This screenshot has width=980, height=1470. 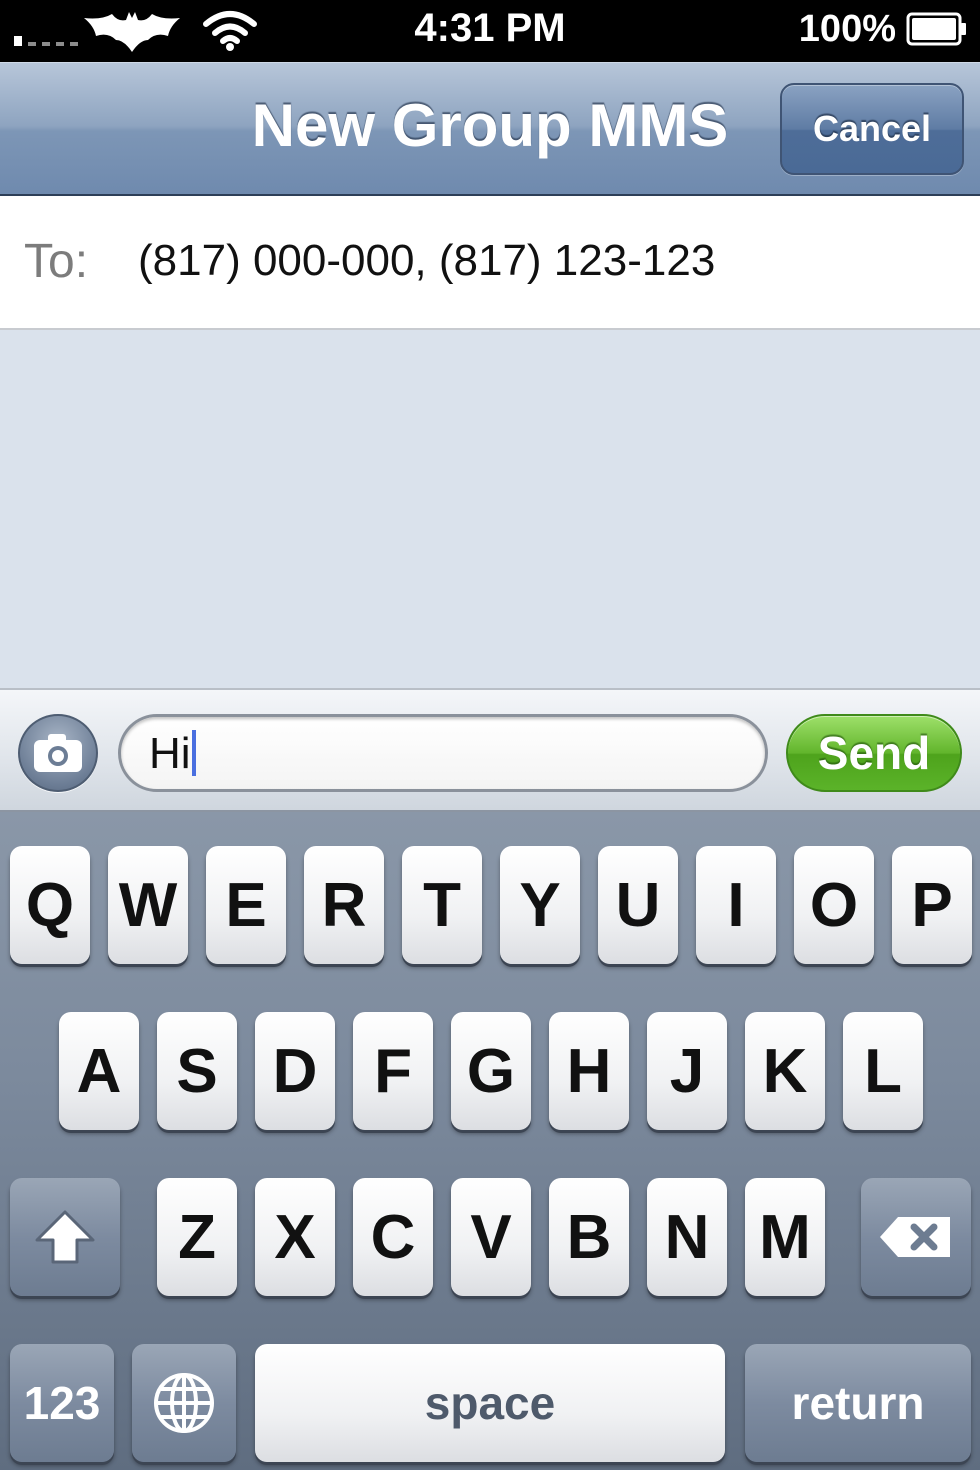 I want to click on key-m: M, so click(x=785, y=1237).